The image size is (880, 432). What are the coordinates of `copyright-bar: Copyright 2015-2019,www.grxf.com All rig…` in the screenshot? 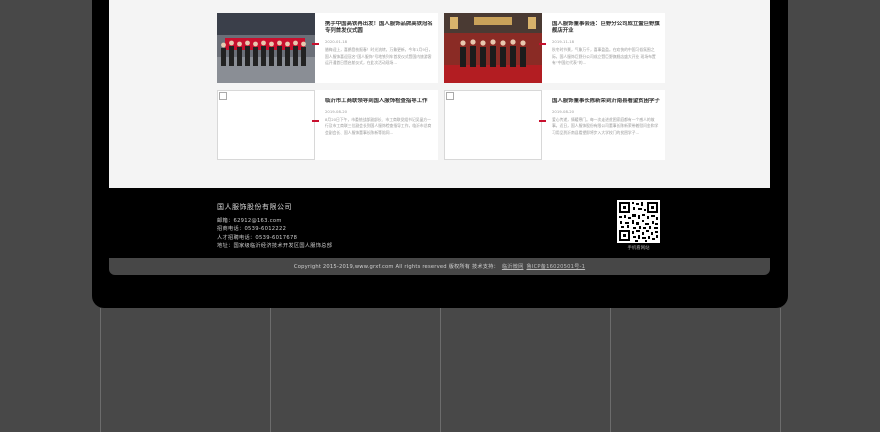 It's located at (439, 266).